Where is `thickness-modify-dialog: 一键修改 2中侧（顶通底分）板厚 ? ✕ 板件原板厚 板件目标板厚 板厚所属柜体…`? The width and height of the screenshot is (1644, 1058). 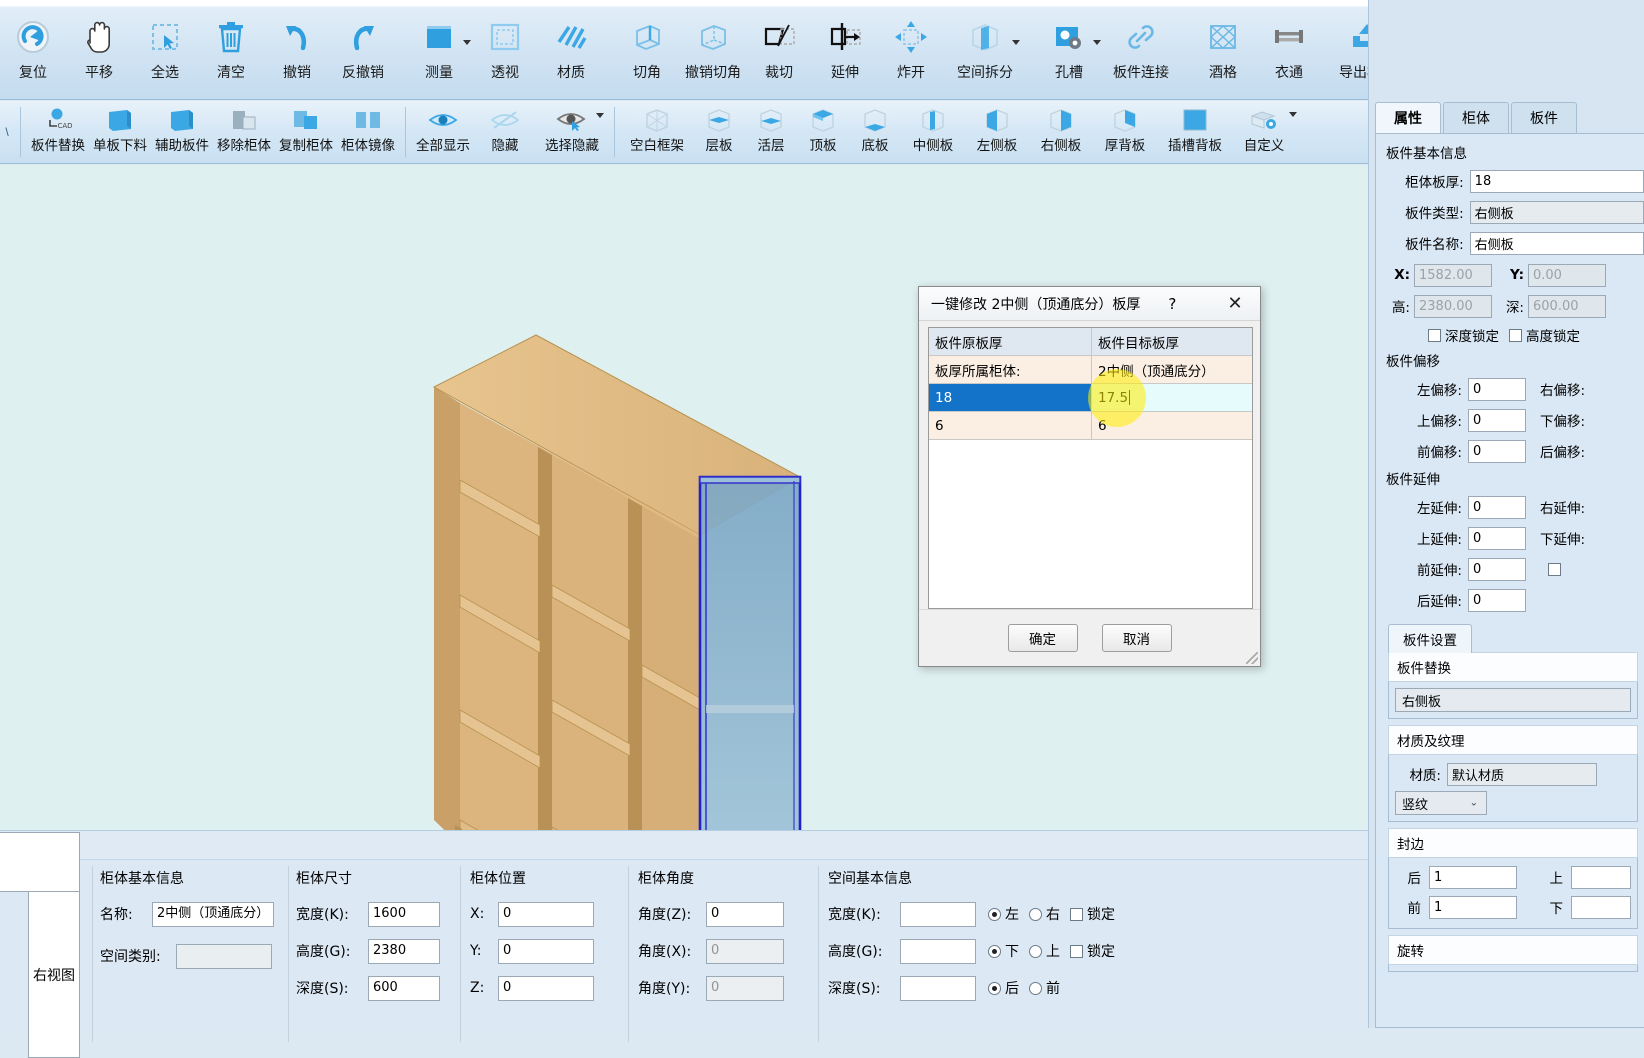 thickness-modify-dialog: 一键修改 2中侧（顶通底分）板厚 ? ✕ 板件原板厚 板件目标板厚 板厚所属柜体… is located at coordinates (1089, 476).